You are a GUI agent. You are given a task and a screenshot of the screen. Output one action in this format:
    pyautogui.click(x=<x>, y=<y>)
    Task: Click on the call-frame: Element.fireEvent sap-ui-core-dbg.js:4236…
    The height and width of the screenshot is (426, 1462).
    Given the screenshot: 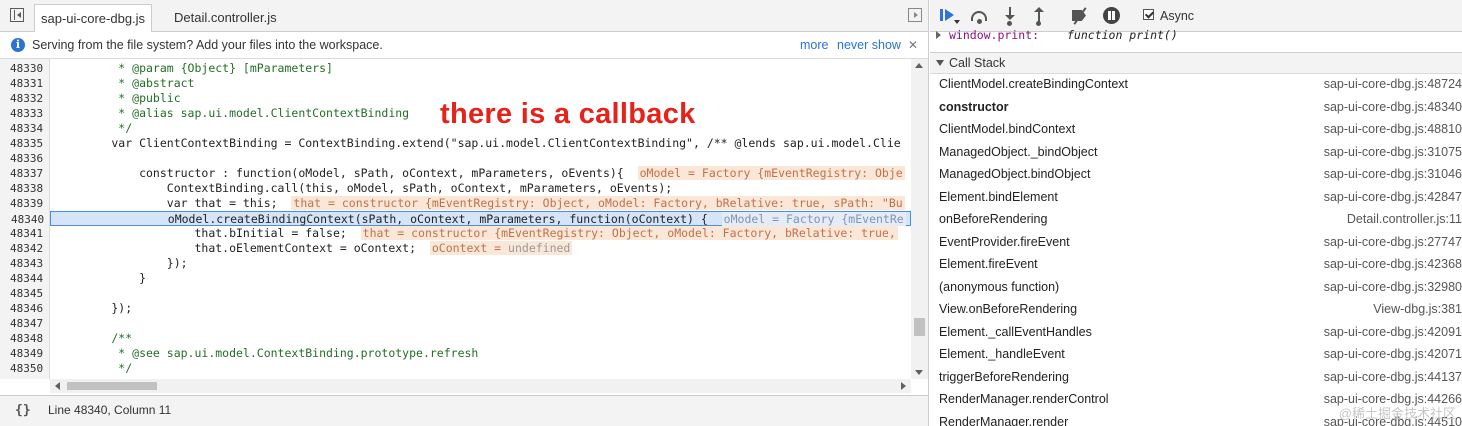 What is the action you would take?
    pyautogui.click(x=1196, y=264)
    